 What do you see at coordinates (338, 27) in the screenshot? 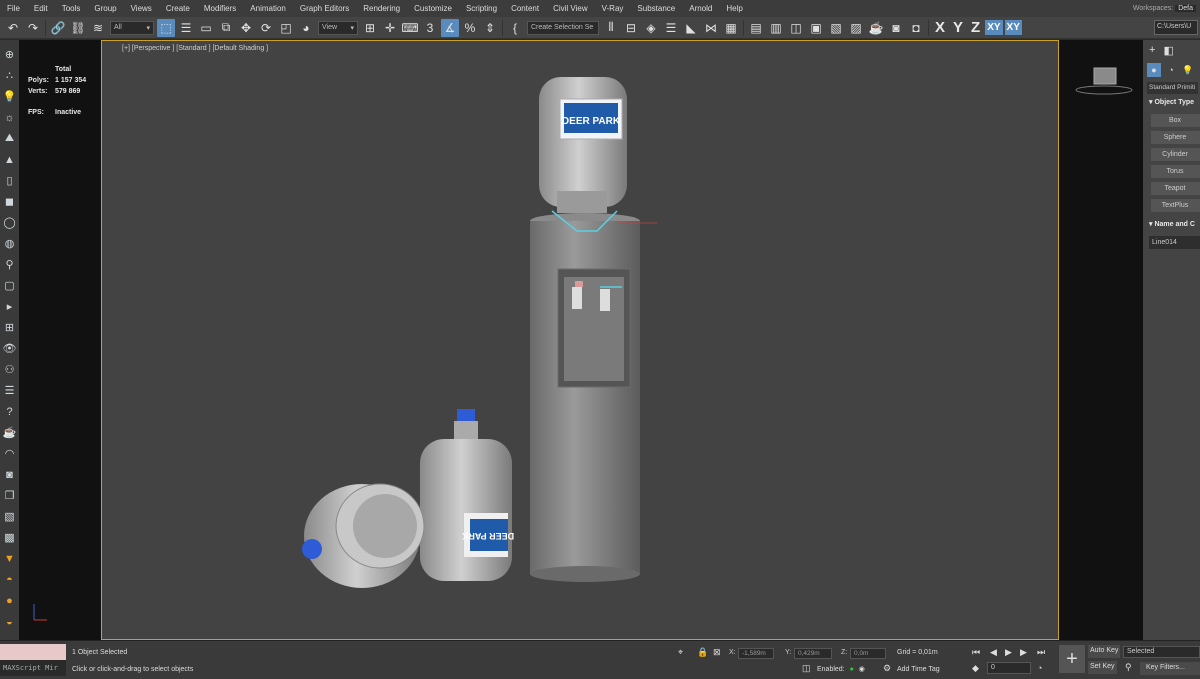
I see `reference-coordinate-dropdown: View ▾` at bounding box center [338, 27].